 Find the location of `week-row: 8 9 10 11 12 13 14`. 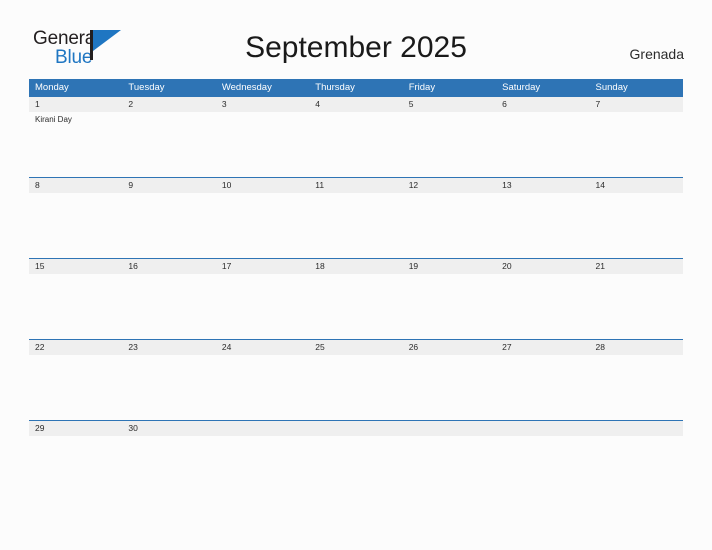

week-row: 8 9 10 11 12 13 14 is located at coordinates (356, 217).